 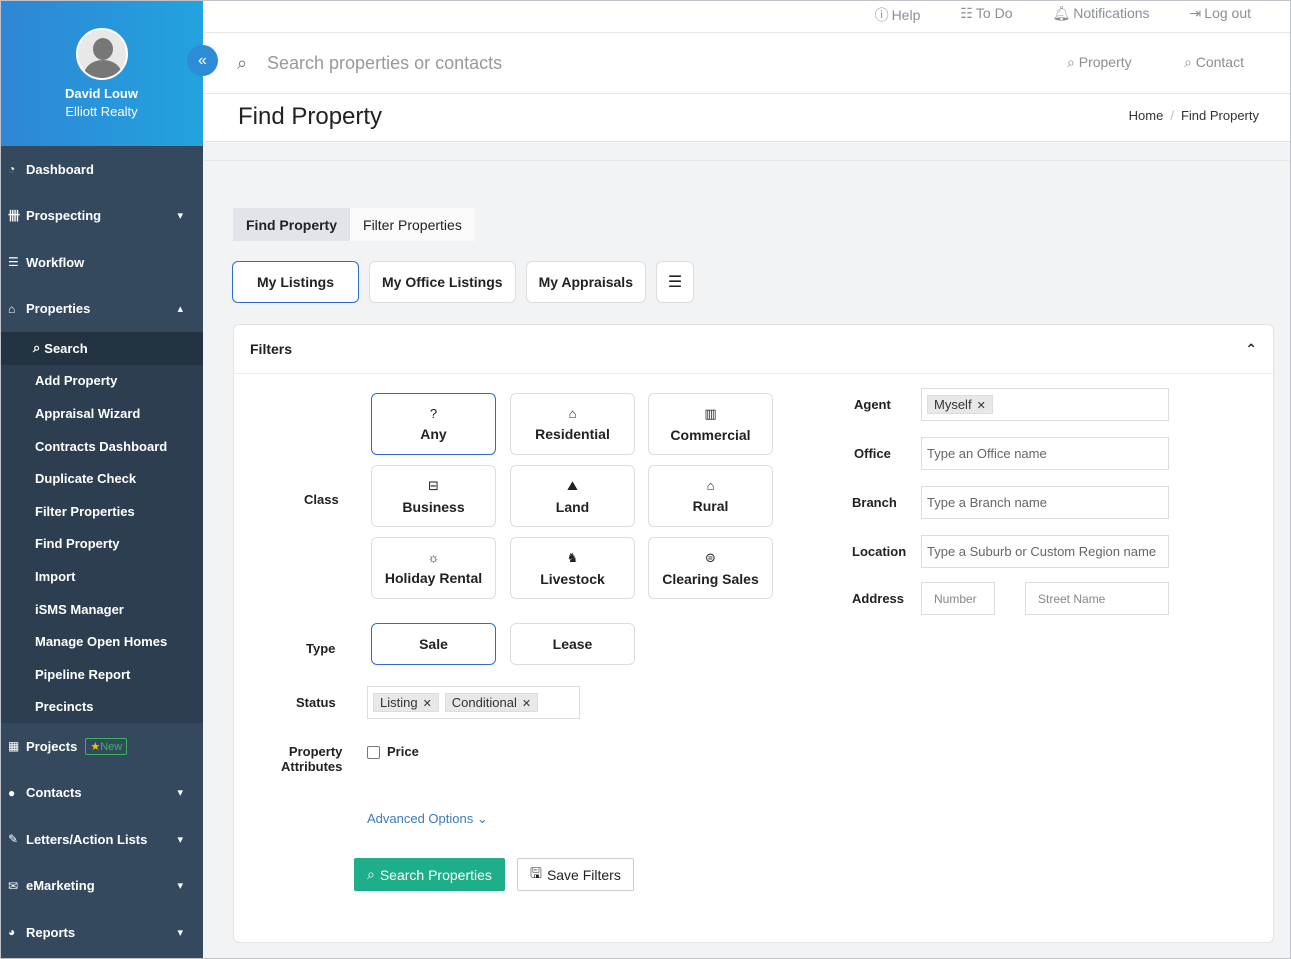 I want to click on avatar, so click(x=101, y=54).